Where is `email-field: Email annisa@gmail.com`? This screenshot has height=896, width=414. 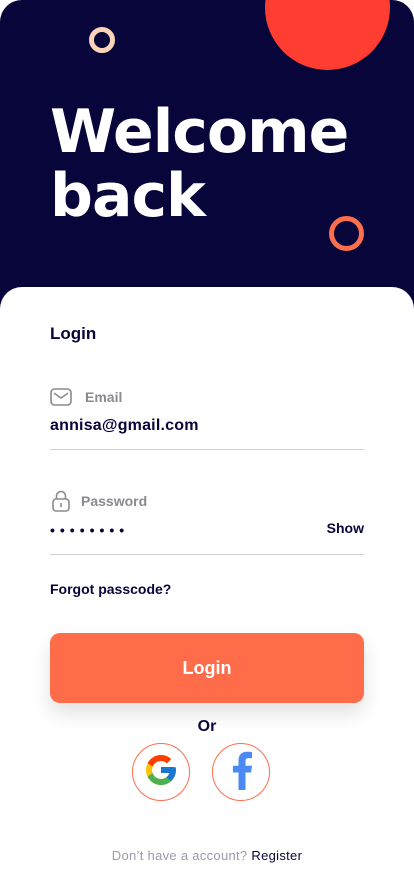
email-field: Email annisa@gmail.com is located at coordinates (207, 418).